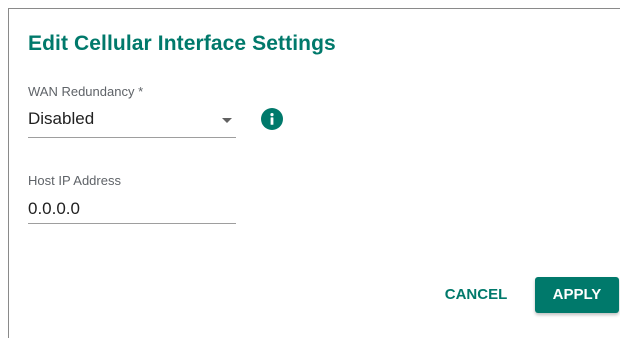  Describe the element at coordinates (132, 223) in the screenshot. I see `host-ip-underline` at that location.